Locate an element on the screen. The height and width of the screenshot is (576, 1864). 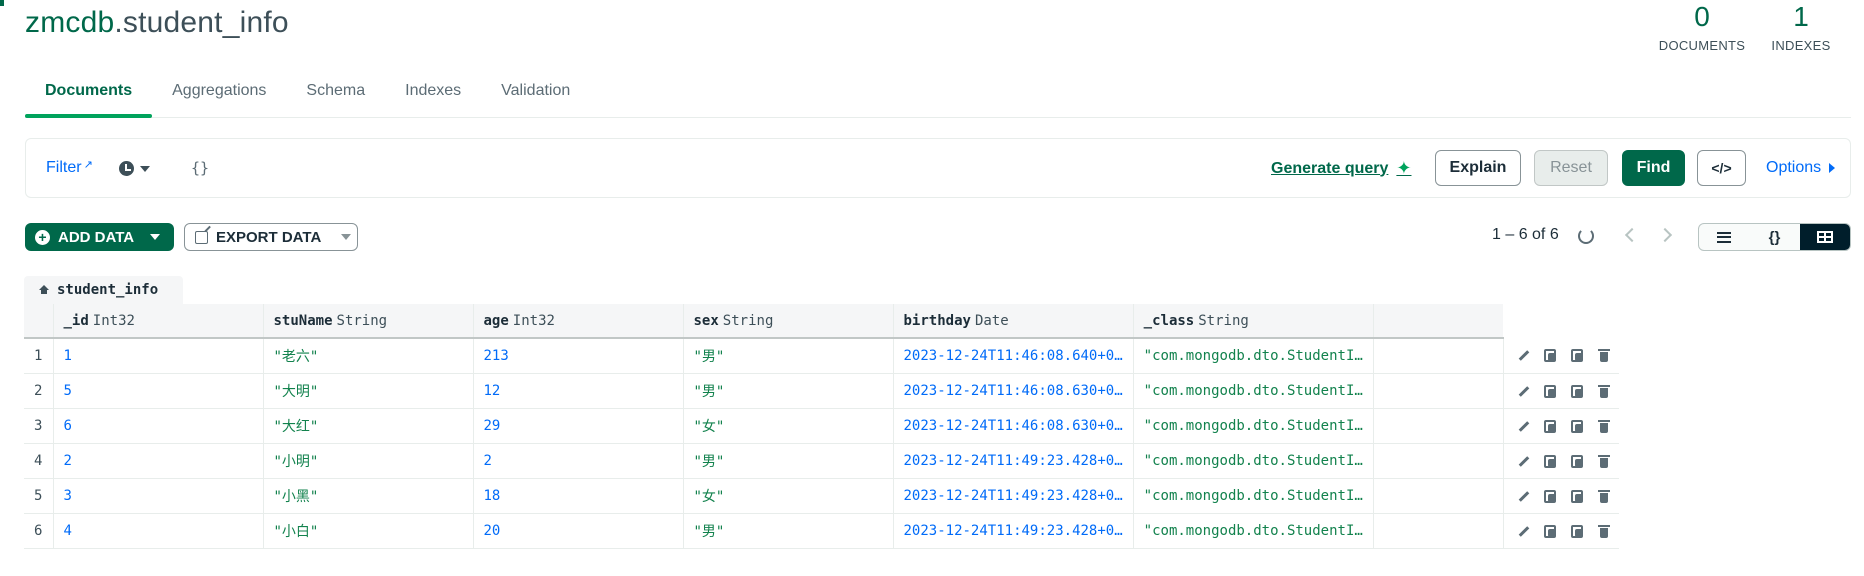
column-name: birthday is located at coordinates (937, 320).